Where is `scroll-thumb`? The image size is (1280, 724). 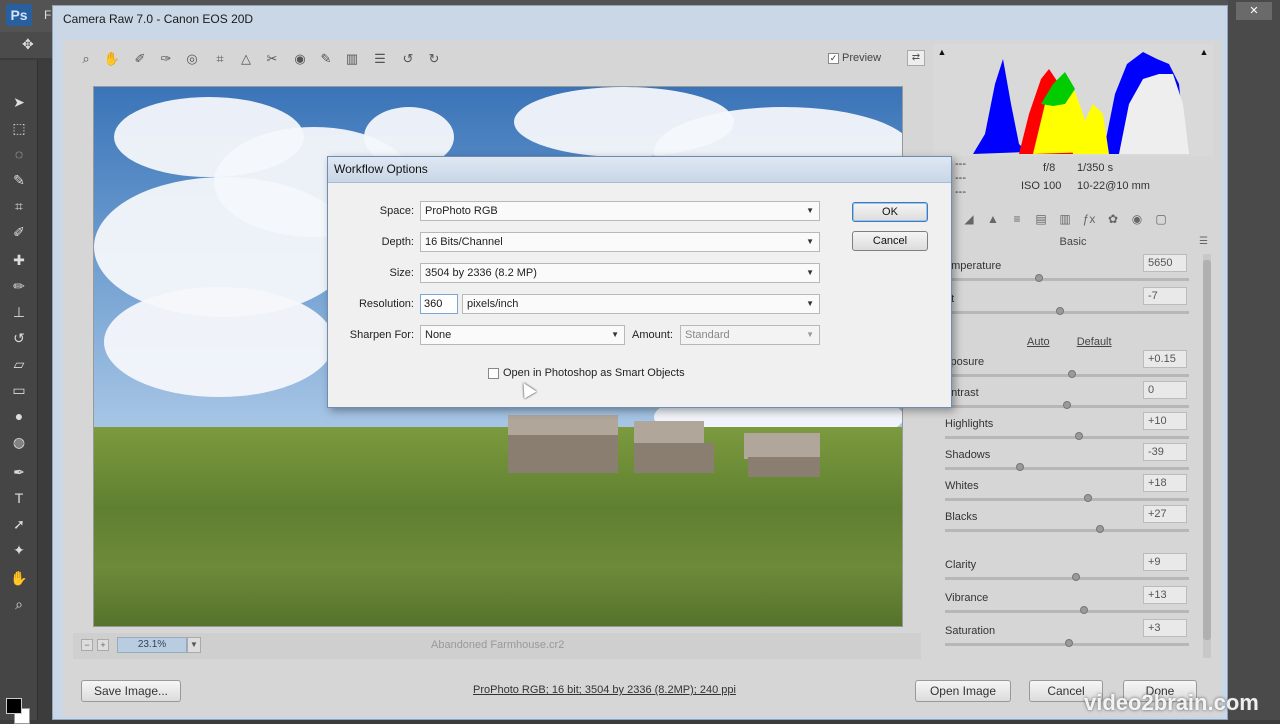
scroll-thumb is located at coordinates (1207, 450).